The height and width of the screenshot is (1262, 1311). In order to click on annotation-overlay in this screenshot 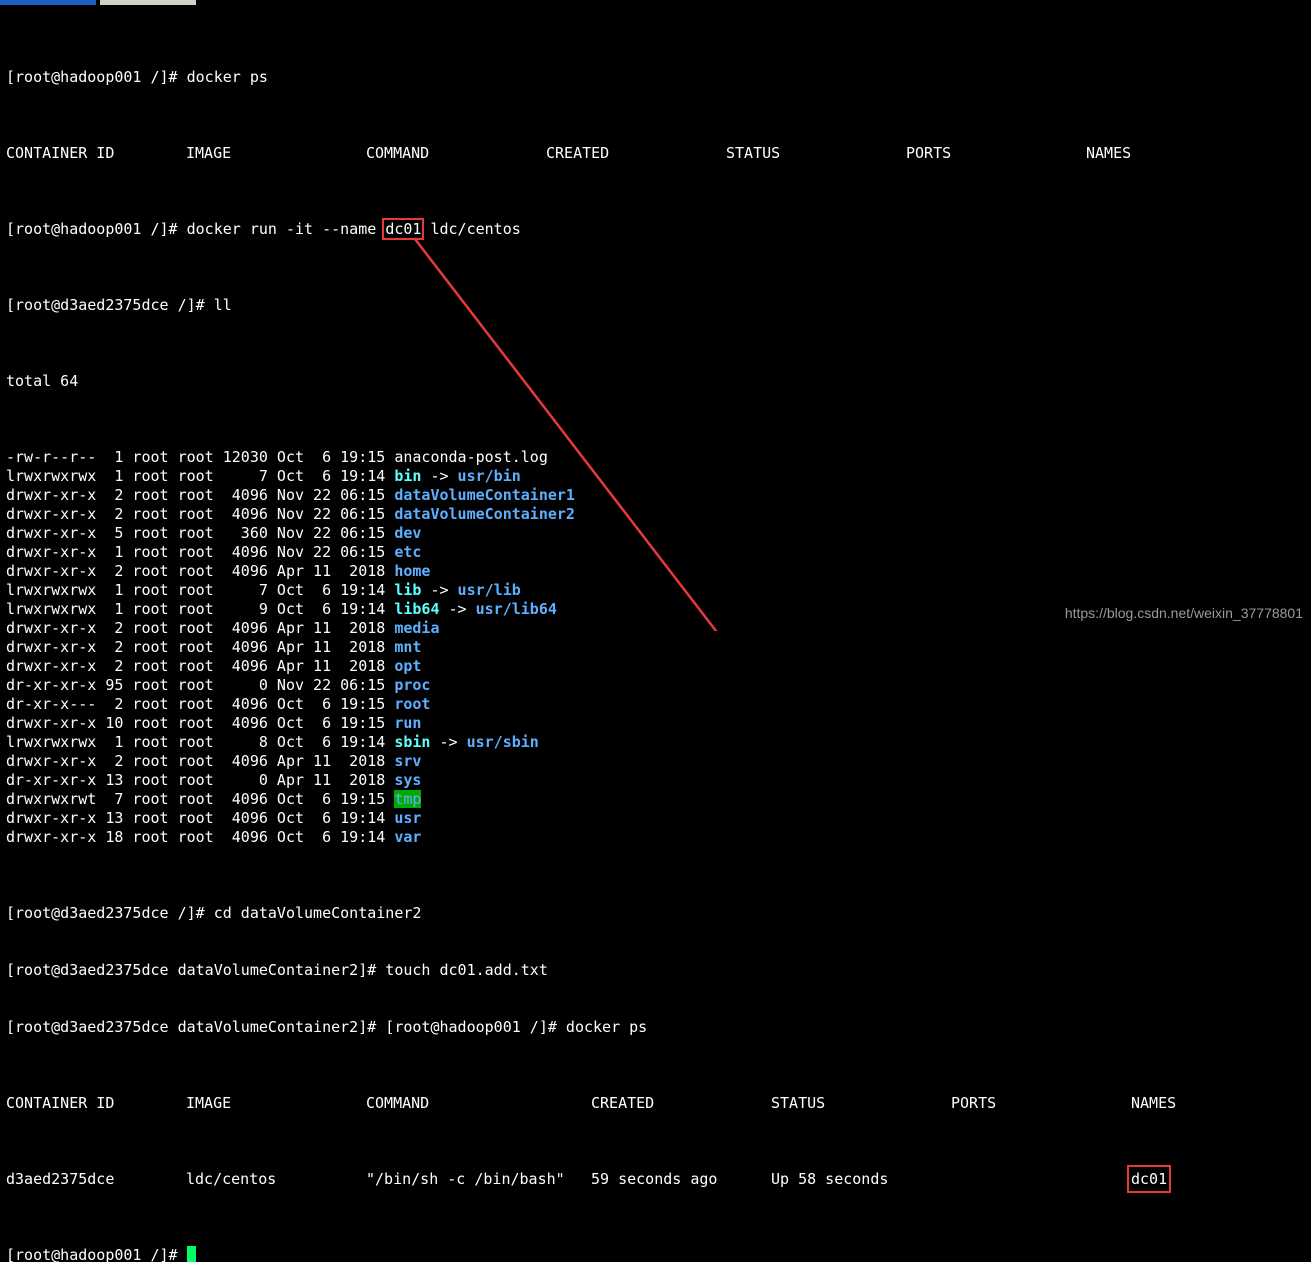, I will do `click(565, 434)`.